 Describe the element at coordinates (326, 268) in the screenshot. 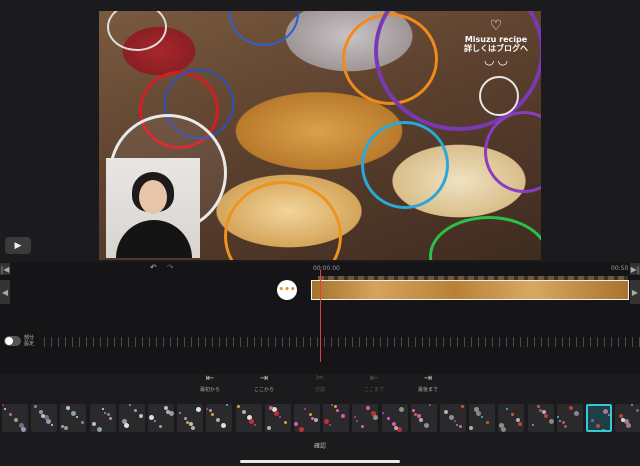

I see `time-current: 00:00.00` at that location.